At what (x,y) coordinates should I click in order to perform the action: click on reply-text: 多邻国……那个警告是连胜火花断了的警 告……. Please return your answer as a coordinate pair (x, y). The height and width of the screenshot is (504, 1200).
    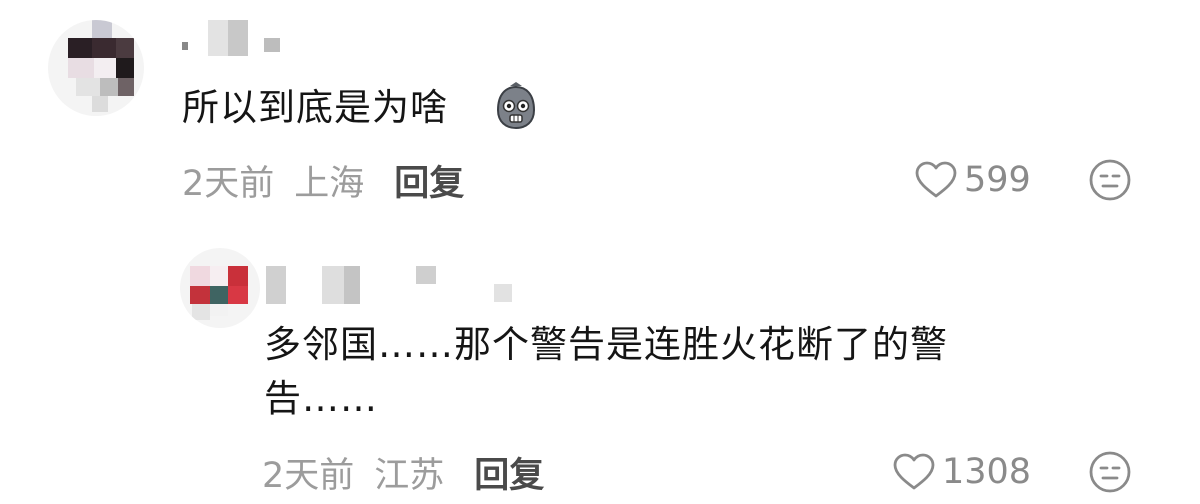
    Looking at the image, I should click on (606, 372).